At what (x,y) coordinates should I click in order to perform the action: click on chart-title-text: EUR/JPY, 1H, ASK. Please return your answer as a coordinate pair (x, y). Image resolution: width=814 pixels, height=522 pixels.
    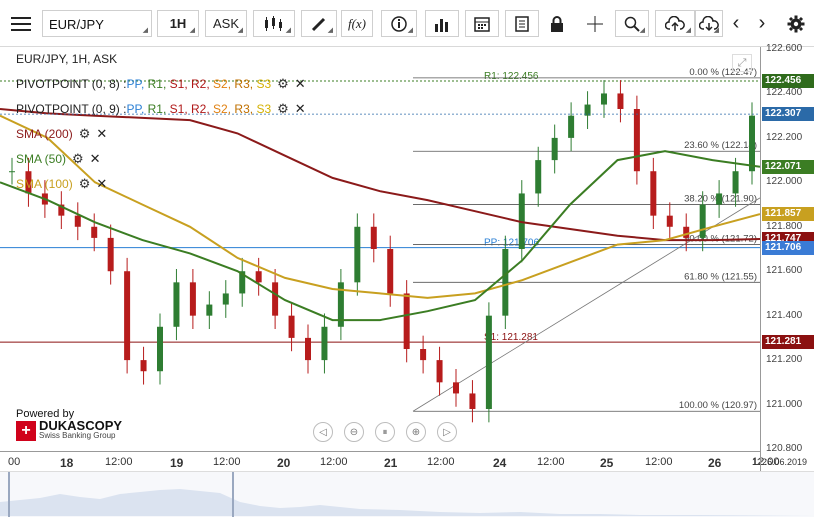
    Looking at the image, I should click on (67, 59).